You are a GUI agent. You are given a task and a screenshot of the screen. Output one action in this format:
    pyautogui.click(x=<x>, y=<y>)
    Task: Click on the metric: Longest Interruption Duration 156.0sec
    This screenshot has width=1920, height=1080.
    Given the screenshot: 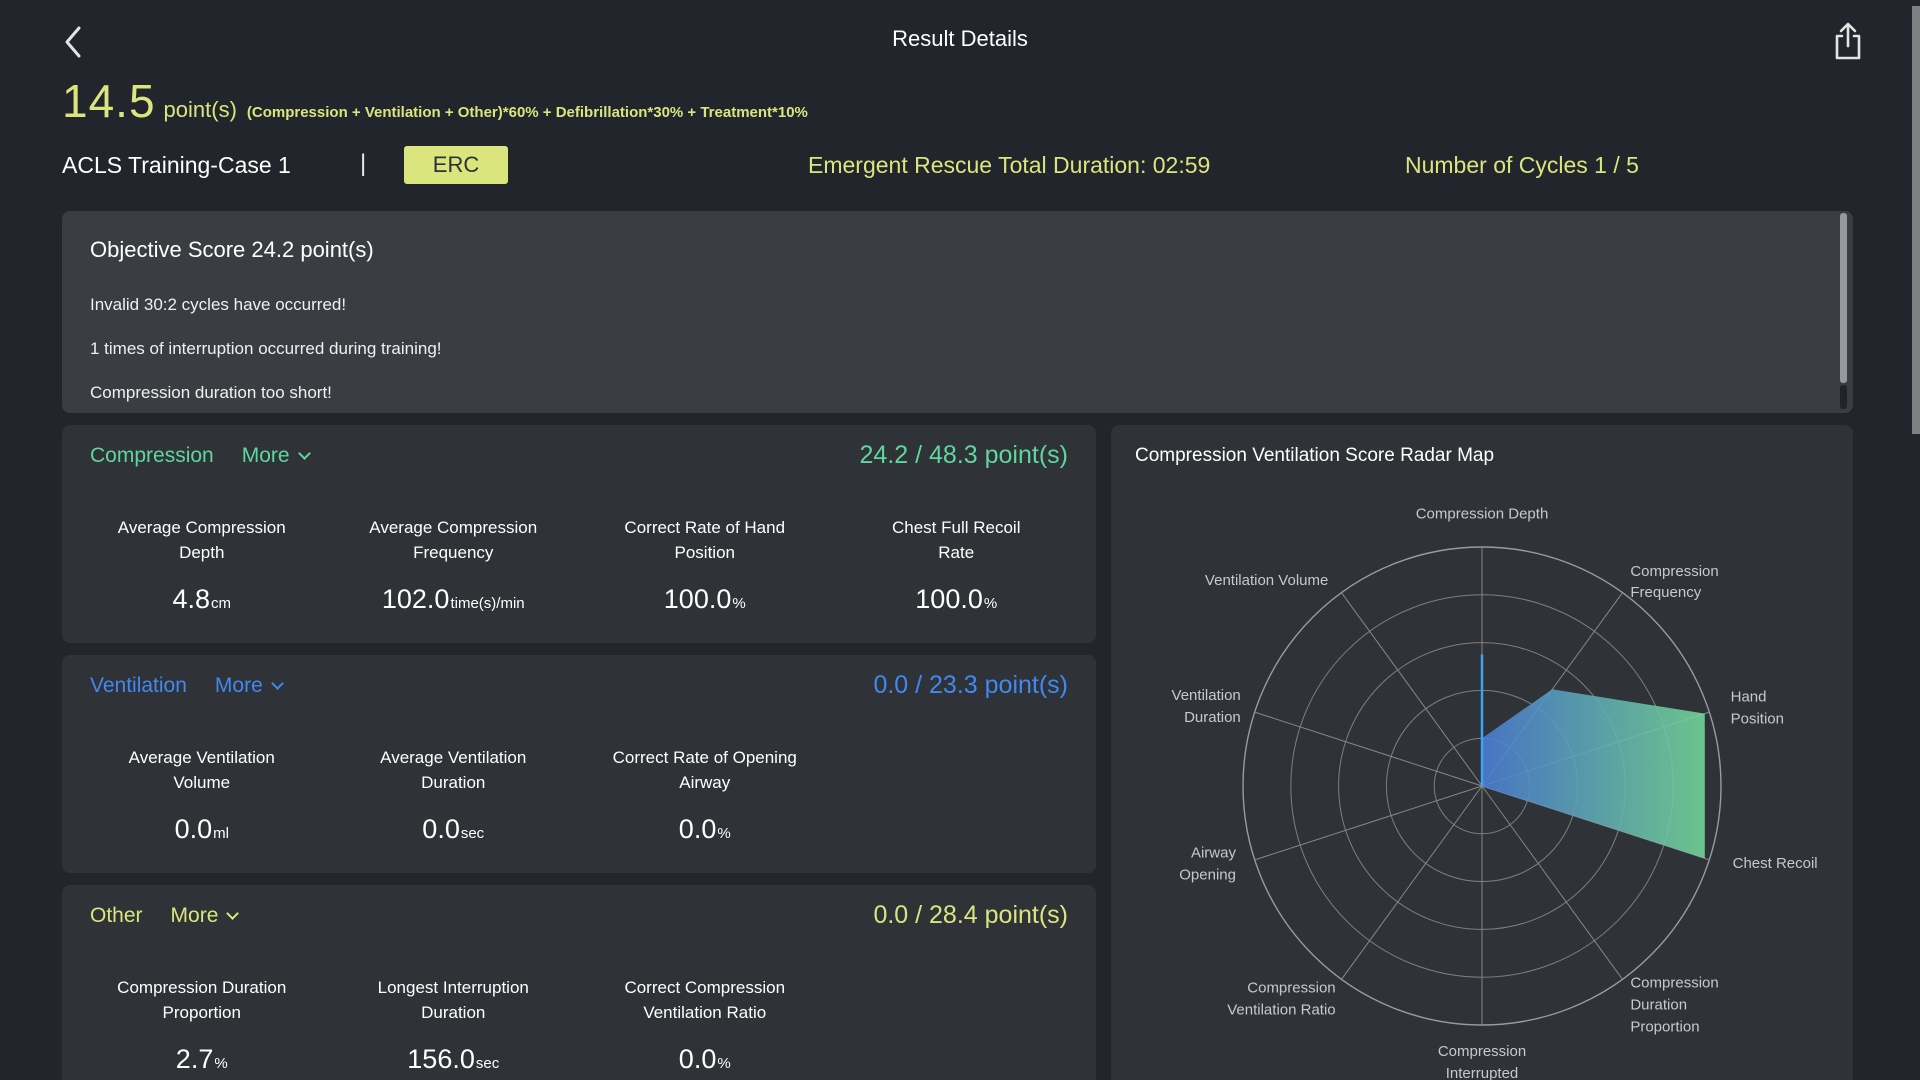 What is the action you would take?
    pyautogui.click(x=454, y=1025)
    